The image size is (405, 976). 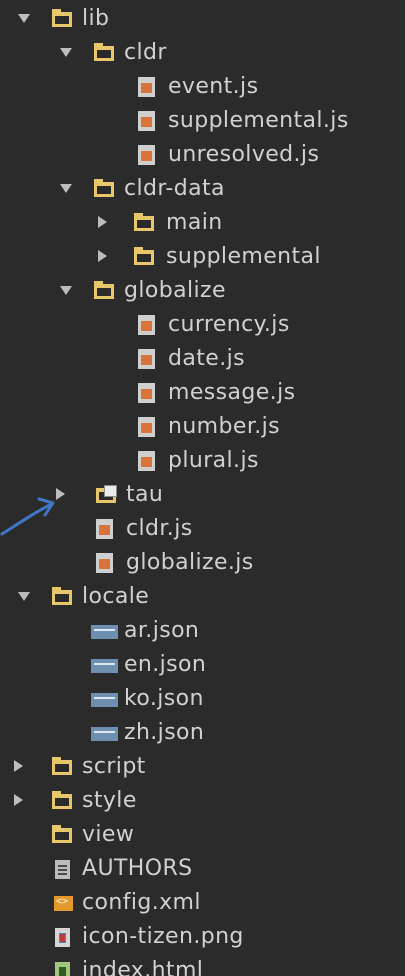 I want to click on tree-item-label: globalize, so click(x=175, y=290).